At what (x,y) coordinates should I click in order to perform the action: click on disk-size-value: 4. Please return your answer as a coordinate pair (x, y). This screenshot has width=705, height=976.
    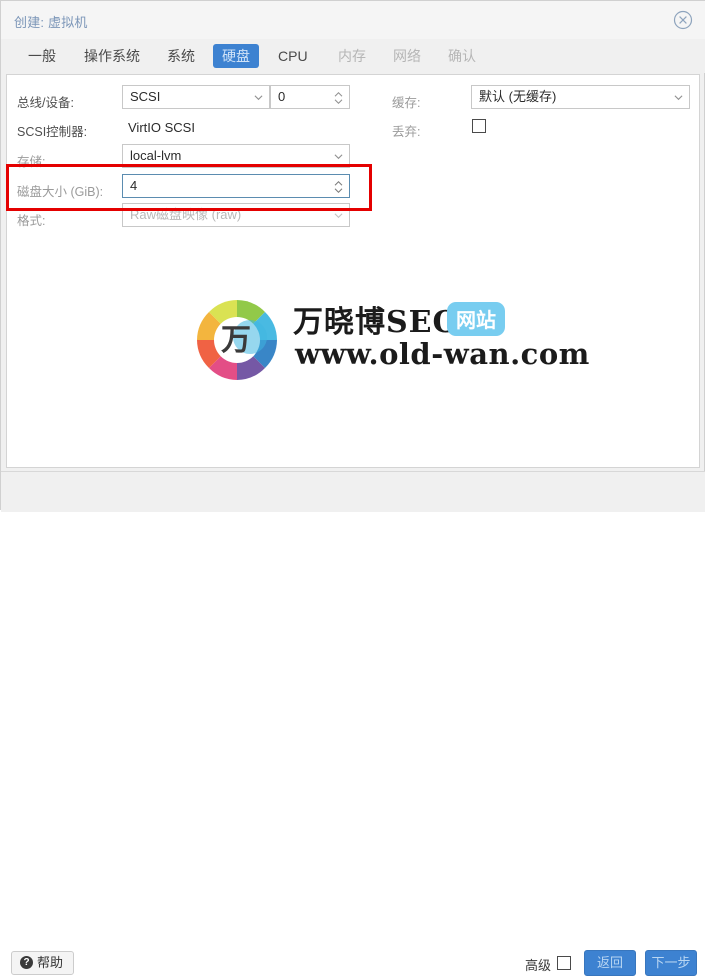
    Looking at the image, I should click on (134, 185).